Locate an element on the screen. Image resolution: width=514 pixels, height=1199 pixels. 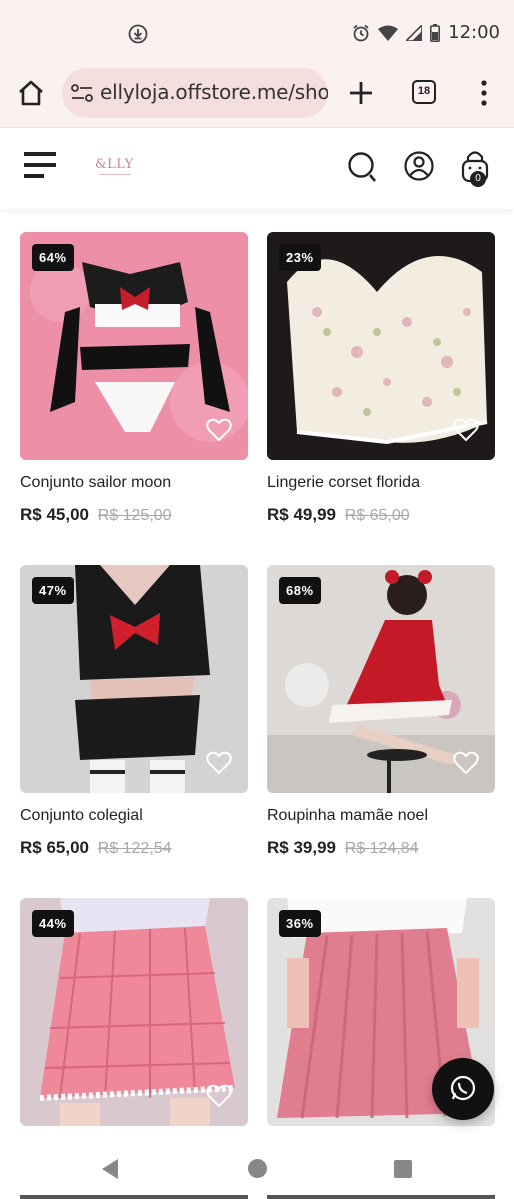
product-image: 23% is located at coordinates (381, 346).